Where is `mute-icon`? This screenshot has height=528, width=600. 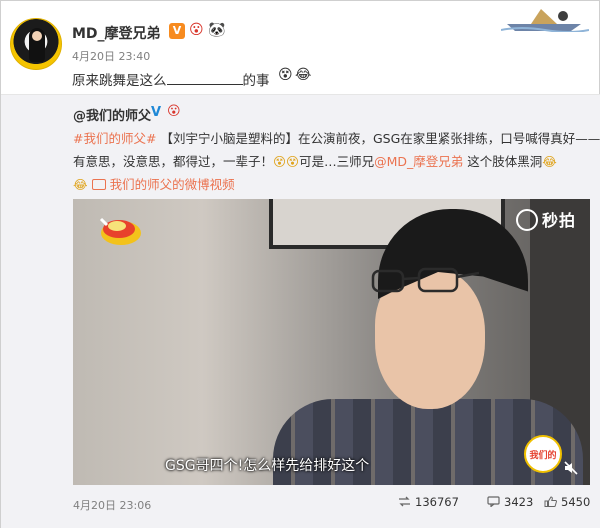 mute-icon is located at coordinates (571, 468).